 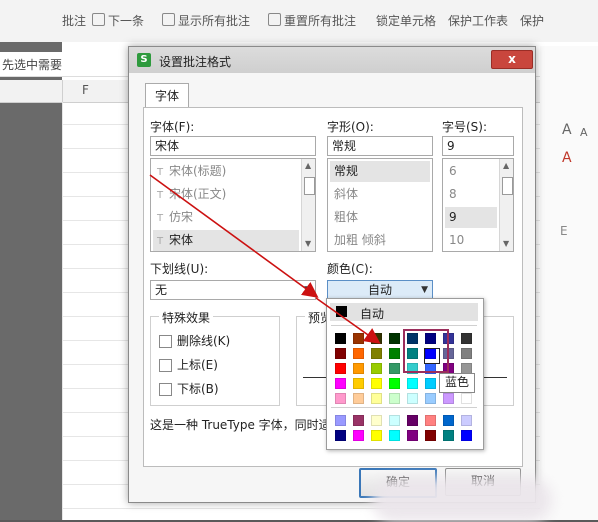 I want to click on column-header-f: F, so click(x=85, y=90).